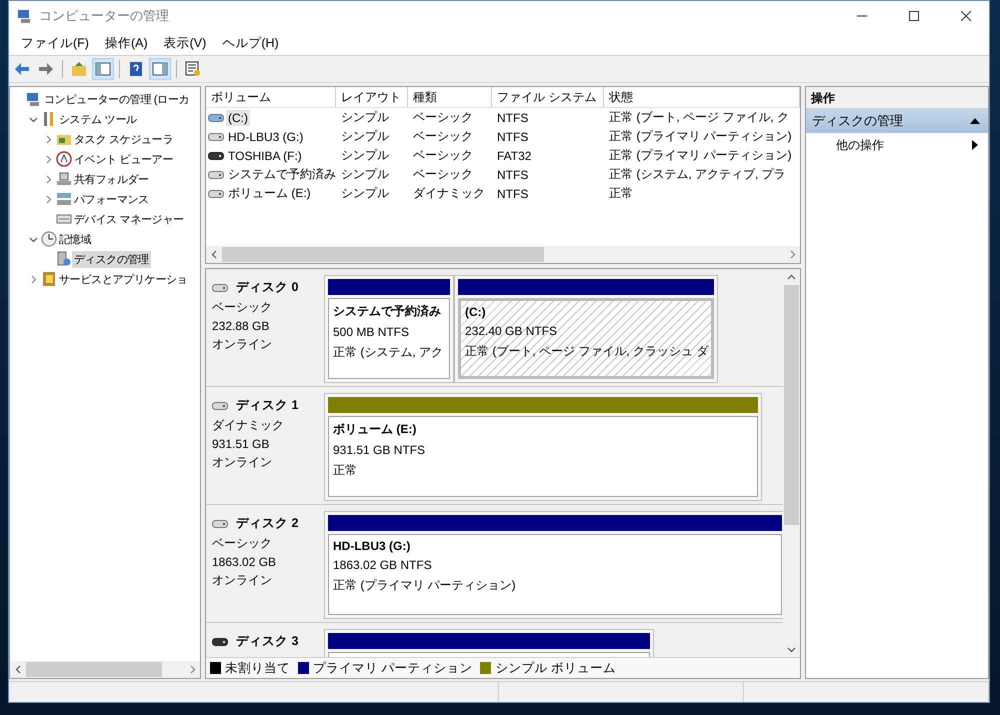 The height and width of the screenshot is (715, 1000). Describe the element at coordinates (372, 546) in the screenshot. I see `partition-name: HD-LBU3 (G:)` at that location.